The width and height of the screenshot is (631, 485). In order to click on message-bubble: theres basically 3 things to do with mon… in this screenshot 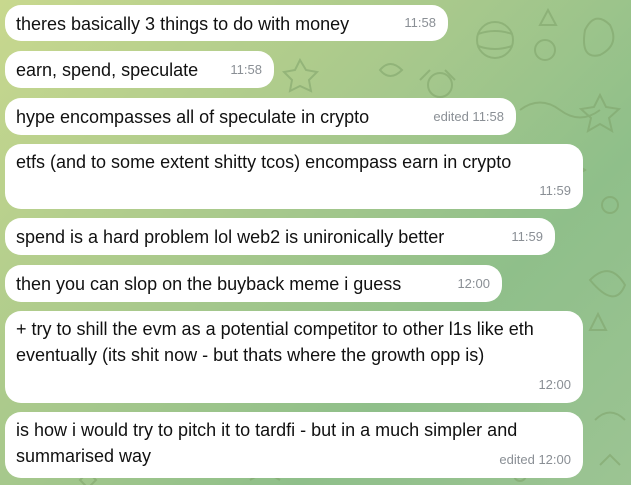, I will do `click(226, 23)`.